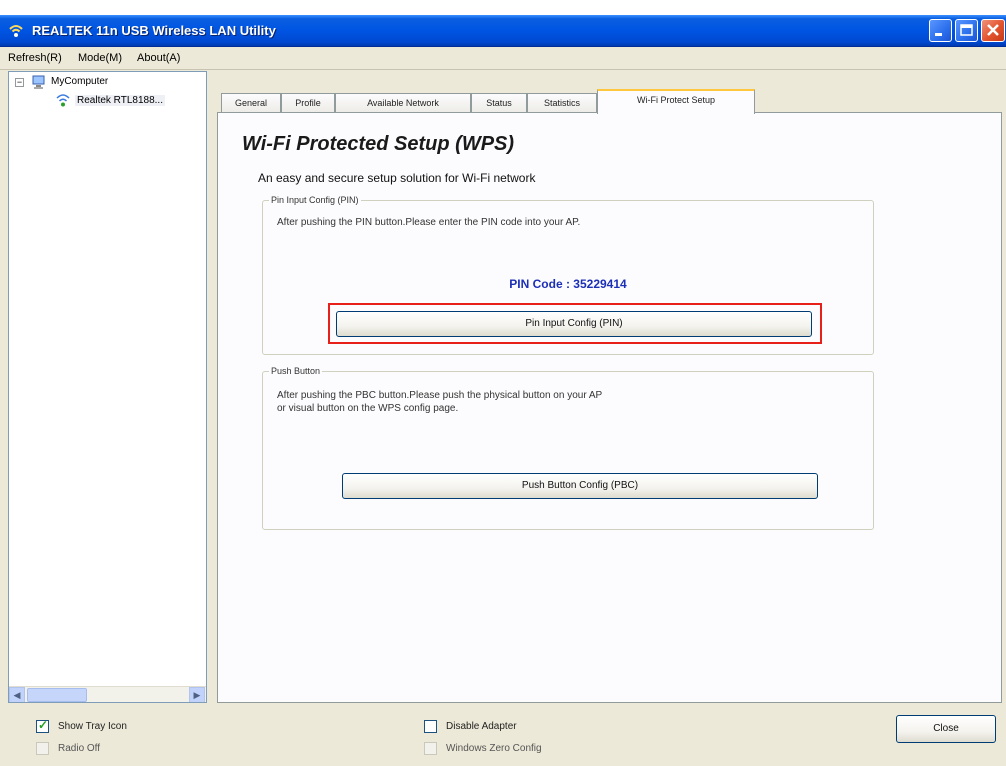 The image size is (1006, 766). Describe the element at coordinates (368, 408) in the screenshot. I see `pbc-instruction-line2: or visual button on the WPS config page.` at that location.